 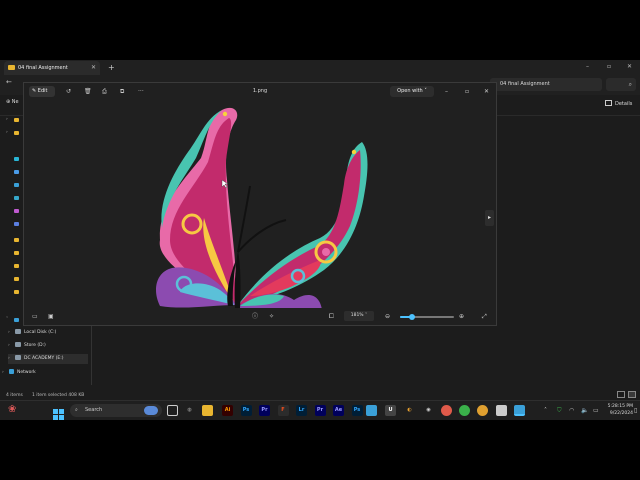 What do you see at coordinates (584, 410) in the screenshot?
I see `volume-icon: 🔈` at bounding box center [584, 410].